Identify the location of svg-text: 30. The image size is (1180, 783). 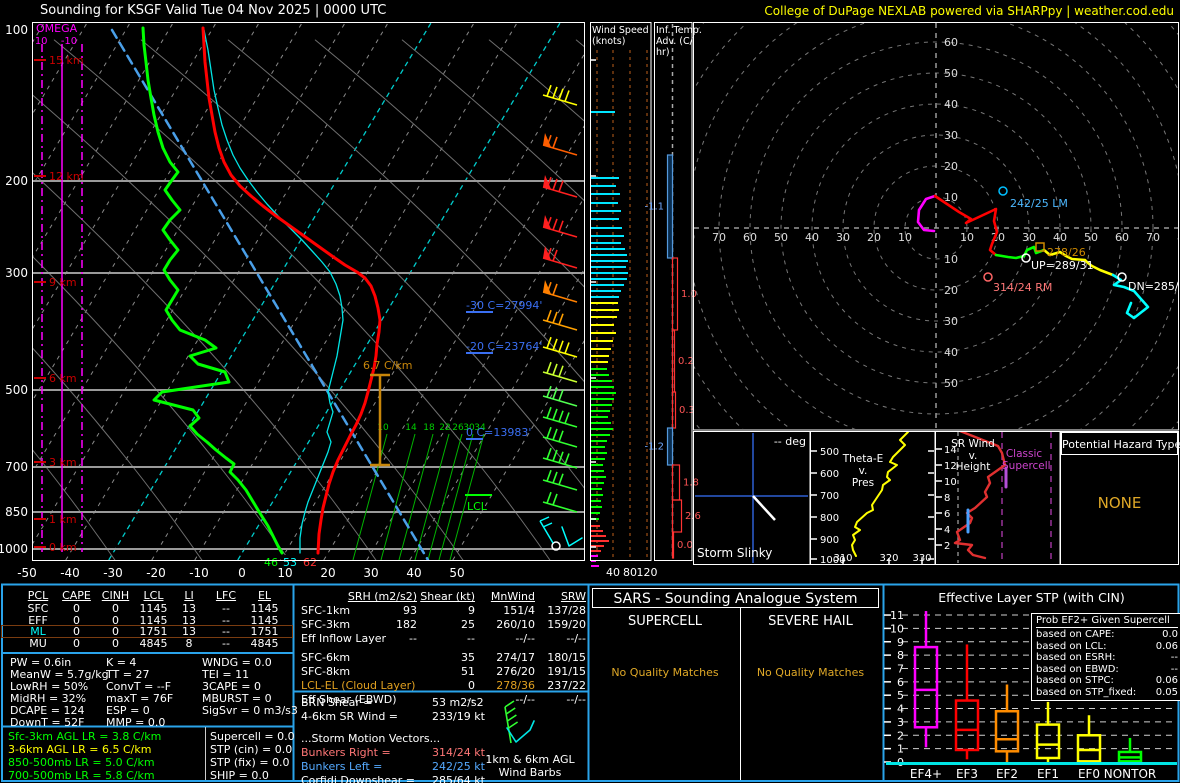
(370, 573).